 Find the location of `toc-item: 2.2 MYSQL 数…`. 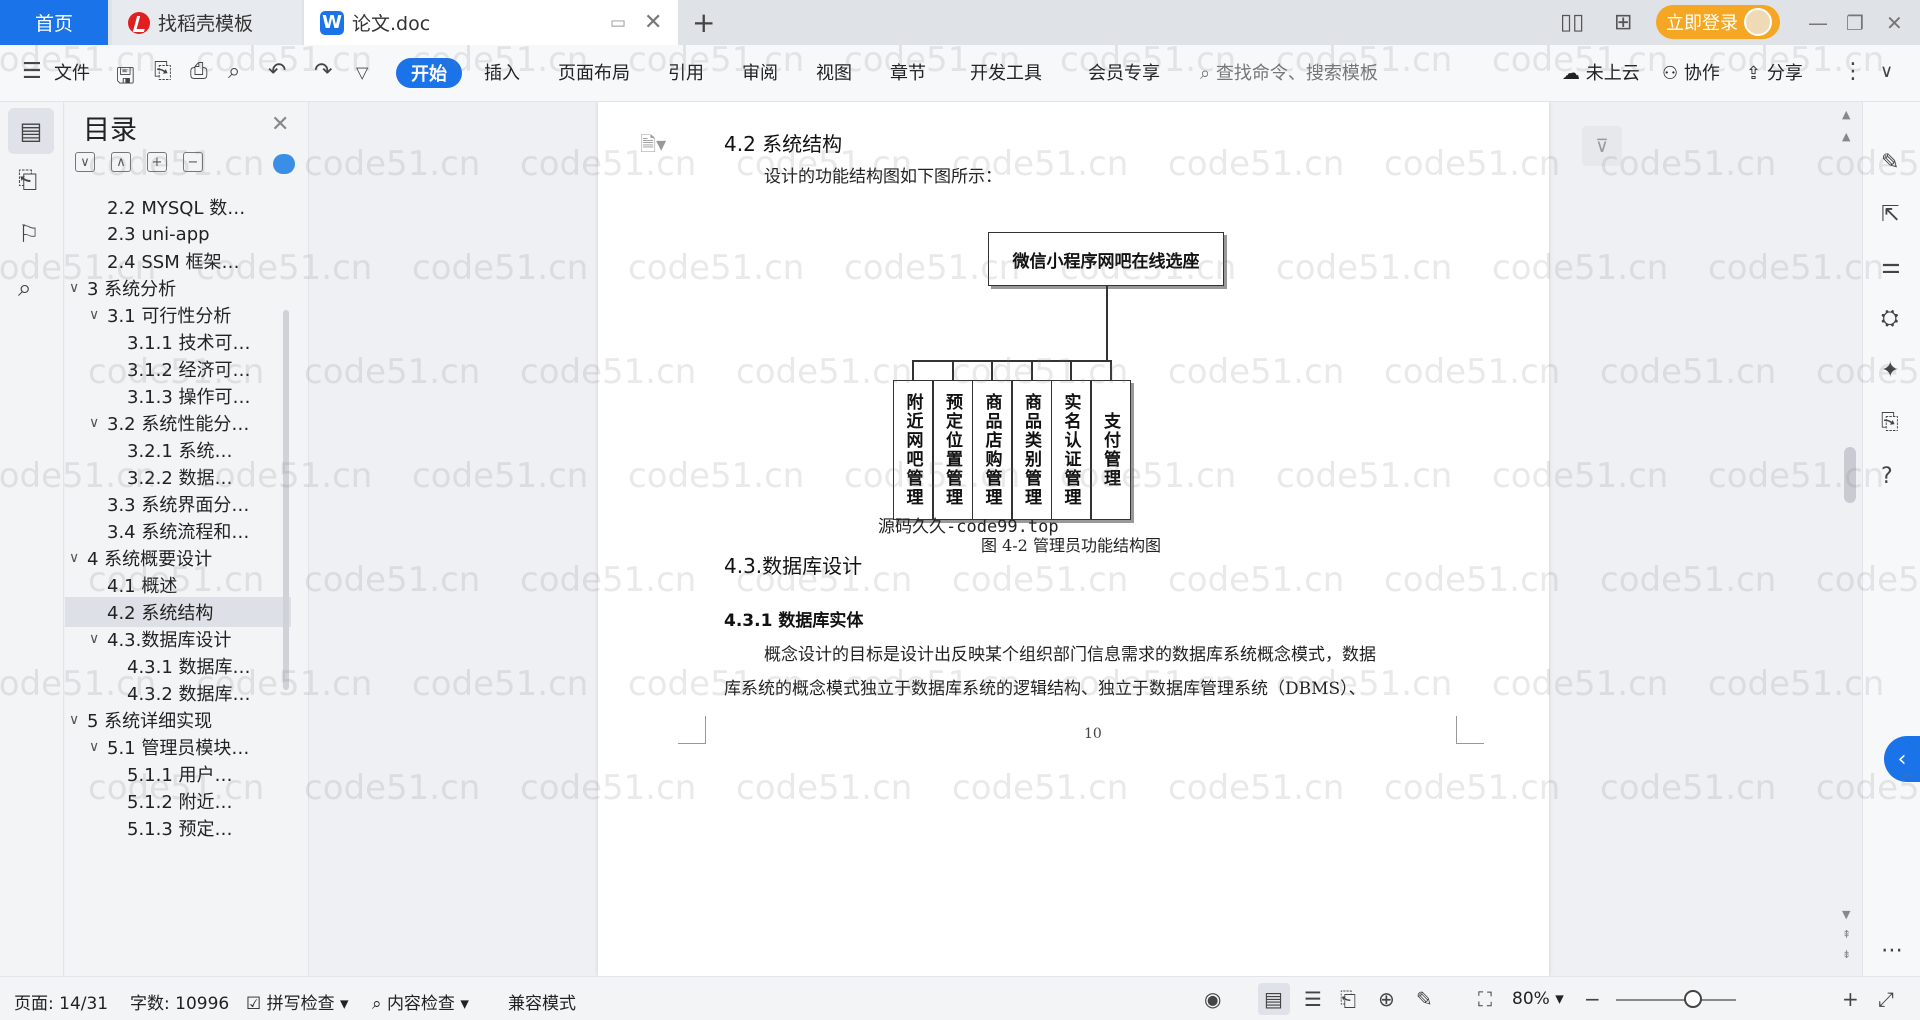

toc-item: 2.2 MYSQL 数… is located at coordinates (178, 207).